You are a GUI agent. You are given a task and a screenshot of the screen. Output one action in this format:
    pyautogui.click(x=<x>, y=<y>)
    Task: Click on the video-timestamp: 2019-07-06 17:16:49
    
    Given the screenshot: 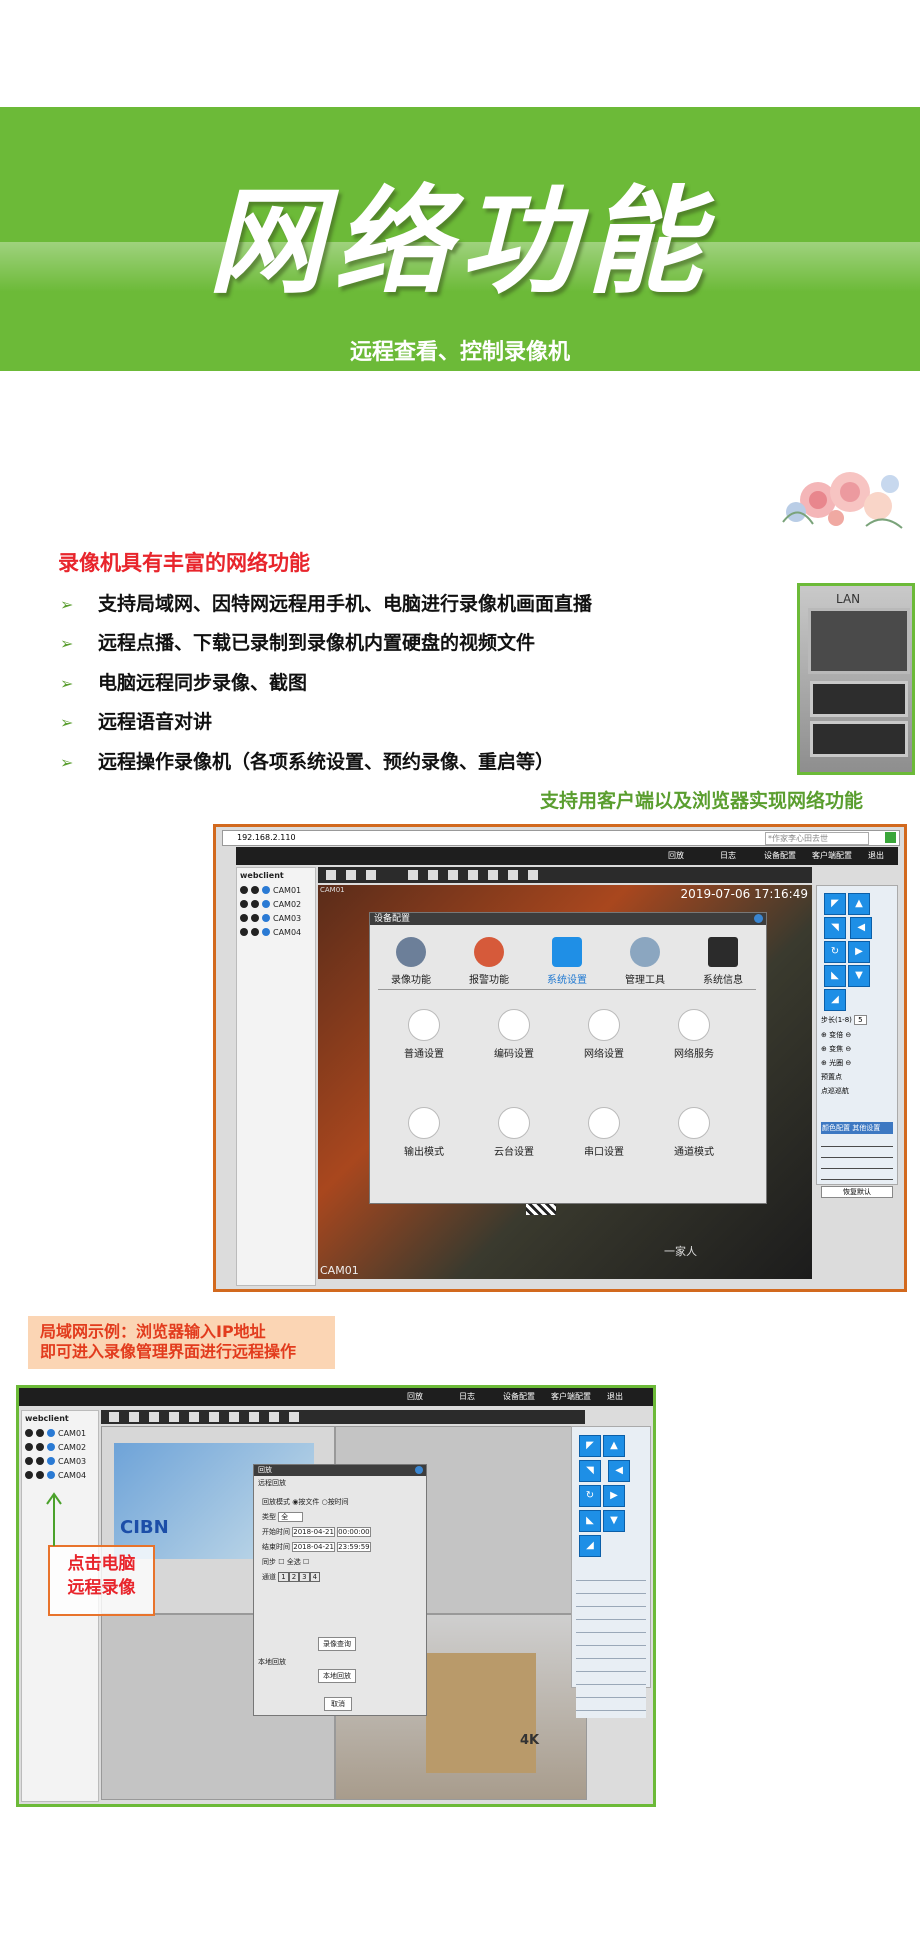 What is the action you would take?
    pyautogui.click(x=744, y=894)
    